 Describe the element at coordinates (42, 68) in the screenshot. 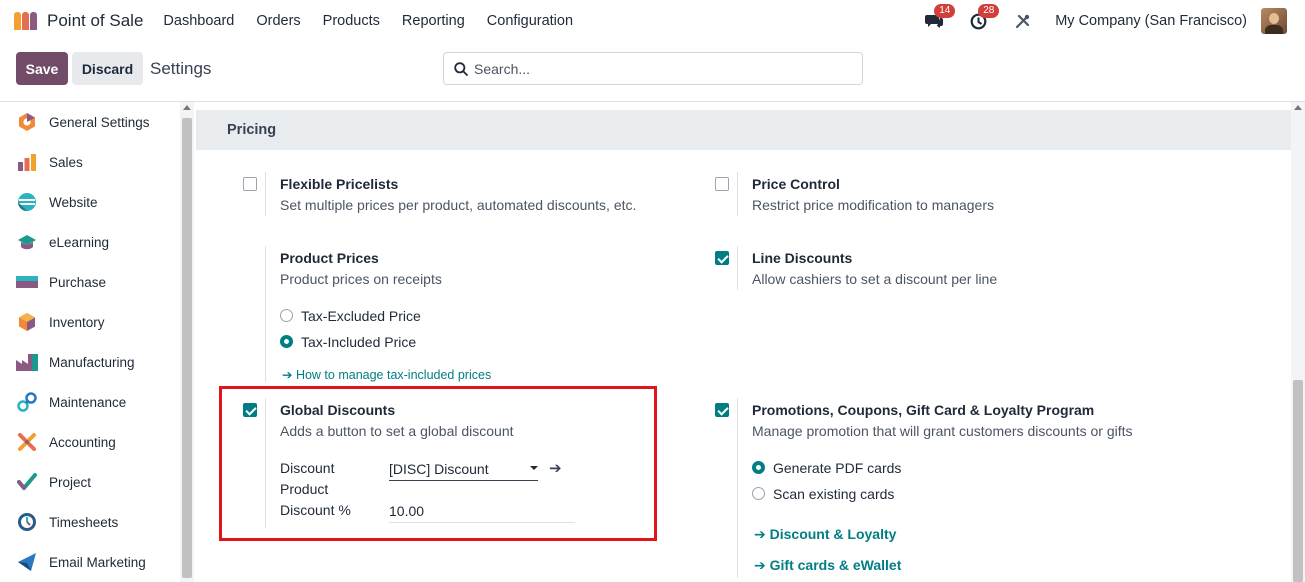

I see `save-button: Save` at that location.